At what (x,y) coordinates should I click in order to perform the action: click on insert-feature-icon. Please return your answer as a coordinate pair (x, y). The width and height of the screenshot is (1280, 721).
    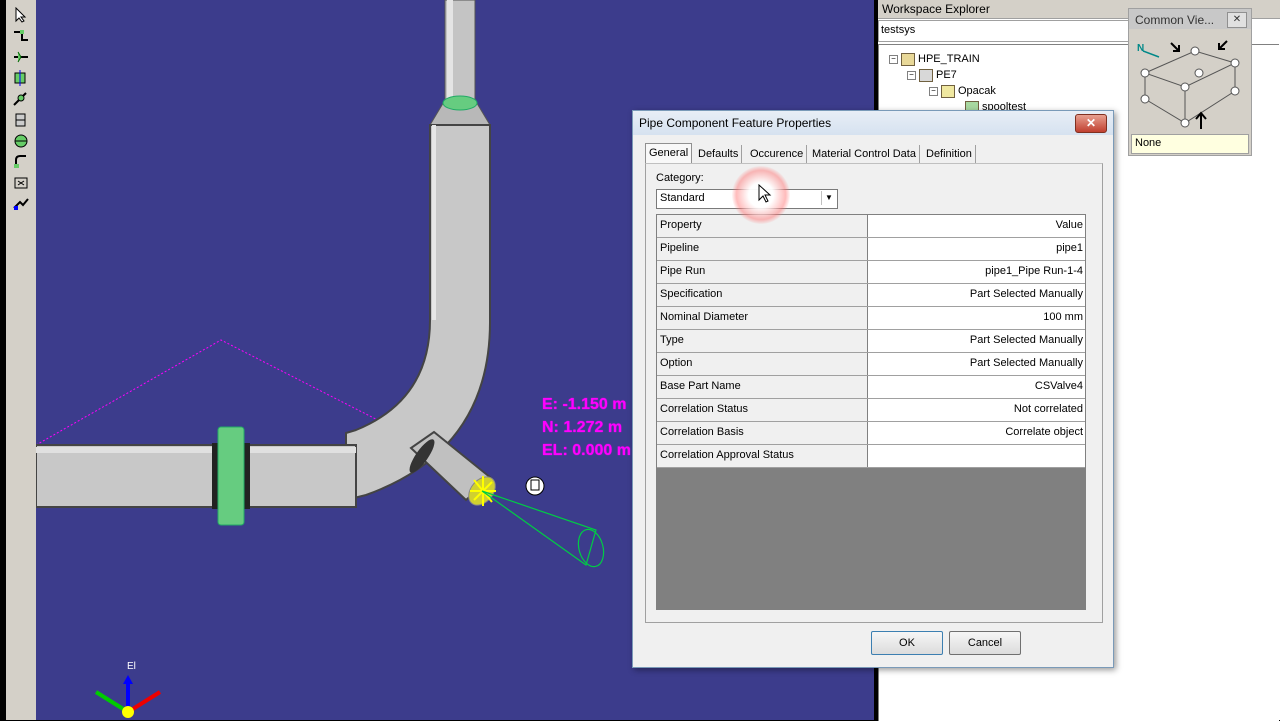
    Looking at the image, I should click on (21, 99).